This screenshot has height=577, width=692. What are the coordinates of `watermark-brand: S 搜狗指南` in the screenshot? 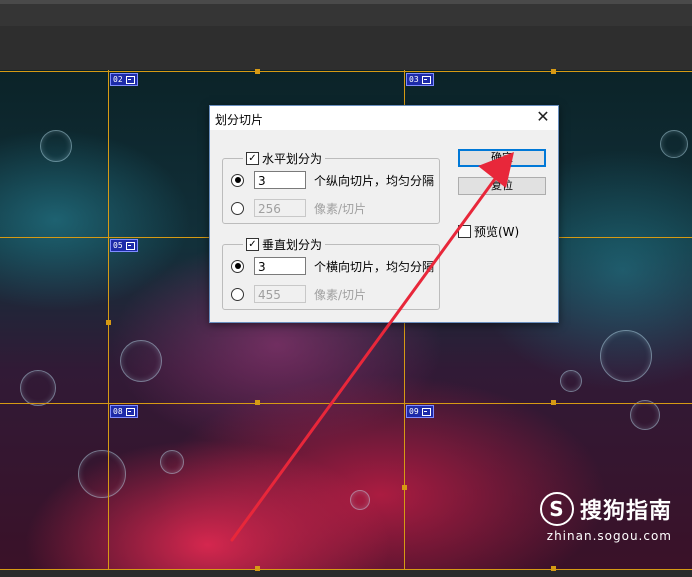 It's located at (605, 509).